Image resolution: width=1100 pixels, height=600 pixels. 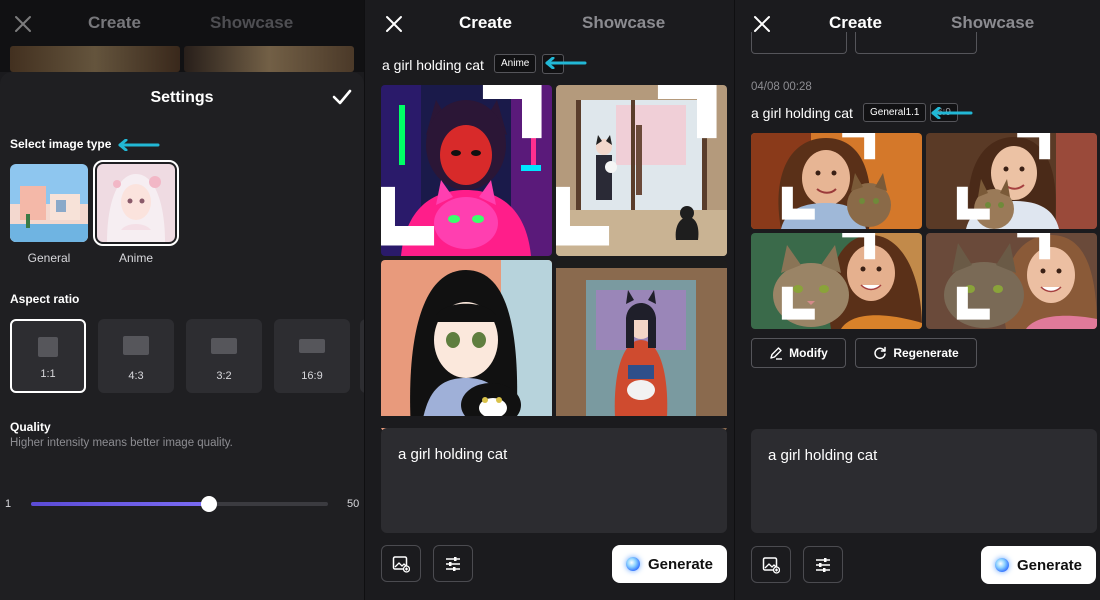 What do you see at coordinates (120, 504) in the screenshot?
I see `quality-slider-fill` at bounding box center [120, 504].